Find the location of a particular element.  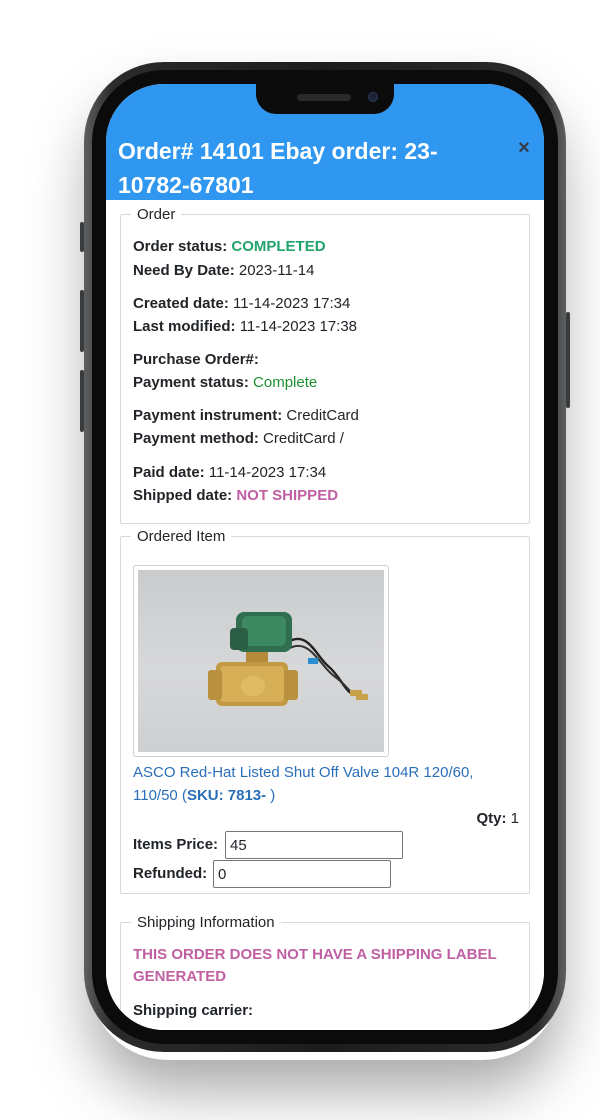

price-label: Items Price: is located at coordinates (176, 844).